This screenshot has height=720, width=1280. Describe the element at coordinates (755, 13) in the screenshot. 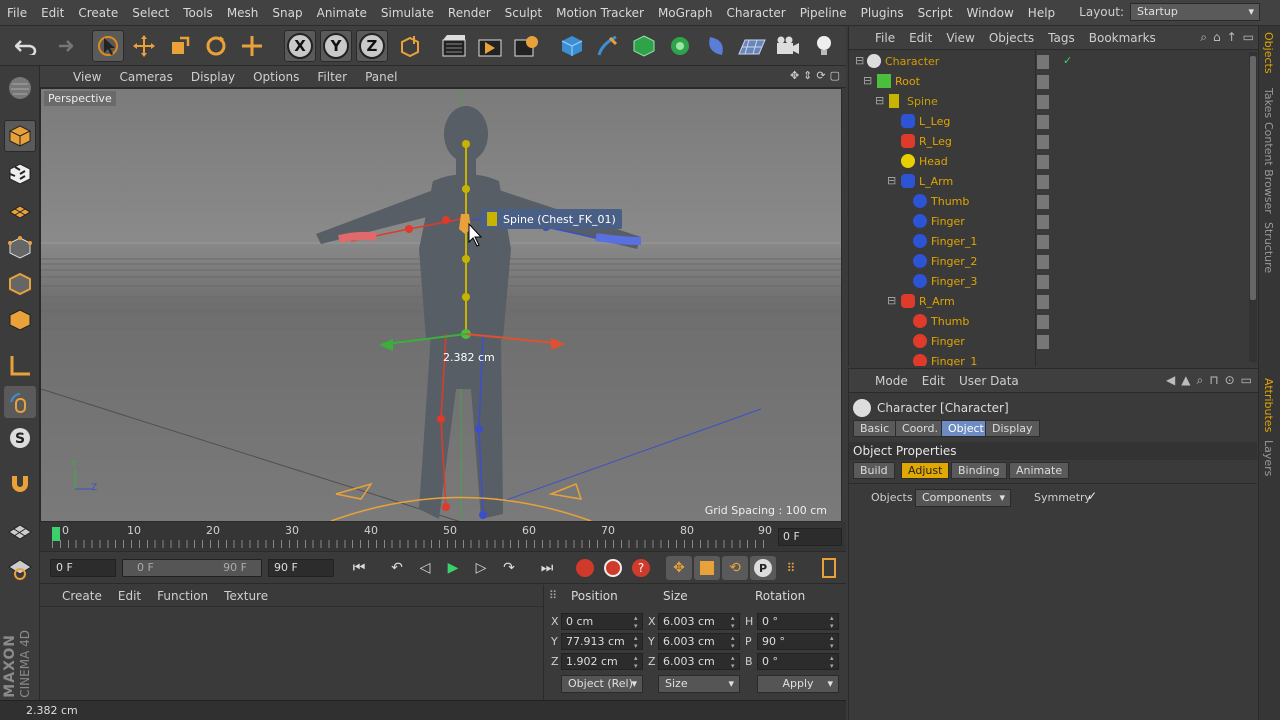

I see `menu-character: Character` at that location.